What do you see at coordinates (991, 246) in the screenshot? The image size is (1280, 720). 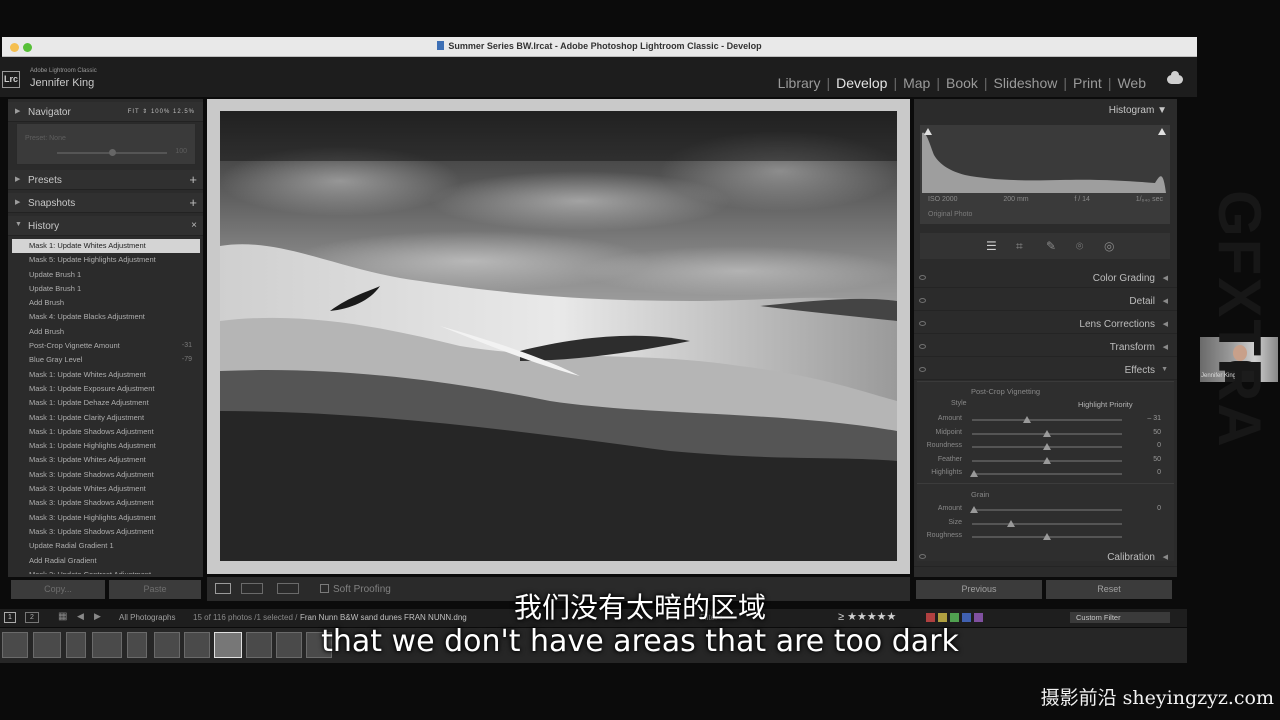 I see `edit-sliders-icon: ☰` at bounding box center [991, 246].